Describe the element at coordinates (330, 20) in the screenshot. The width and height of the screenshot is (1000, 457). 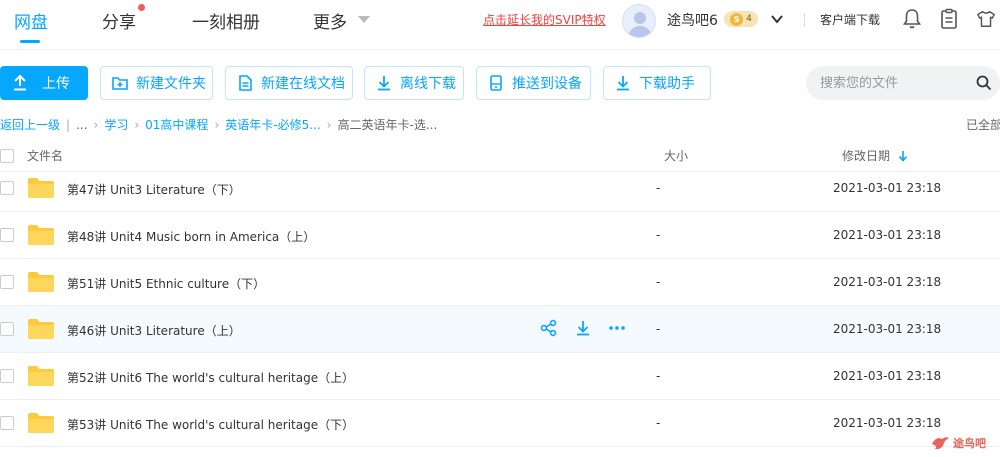
I see `tab-more: 更多` at that location.